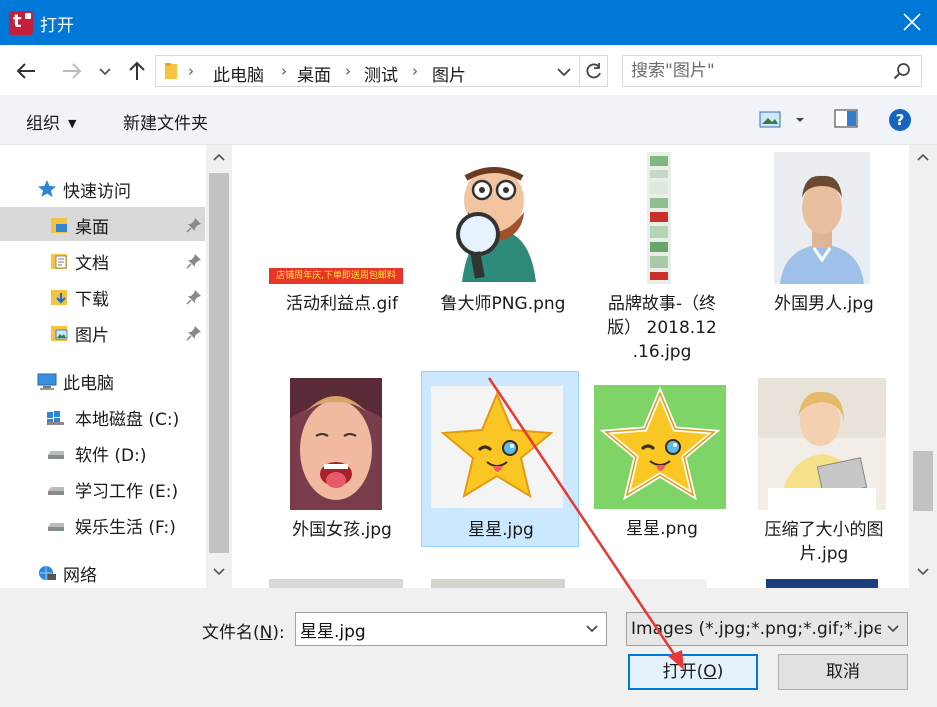 The width and height of the screenshot is (937, 707). What do you see at coordinates (693, 672) in the screenshot?
I see `open-button: 打开(O)` at bounding box center [693, 672].